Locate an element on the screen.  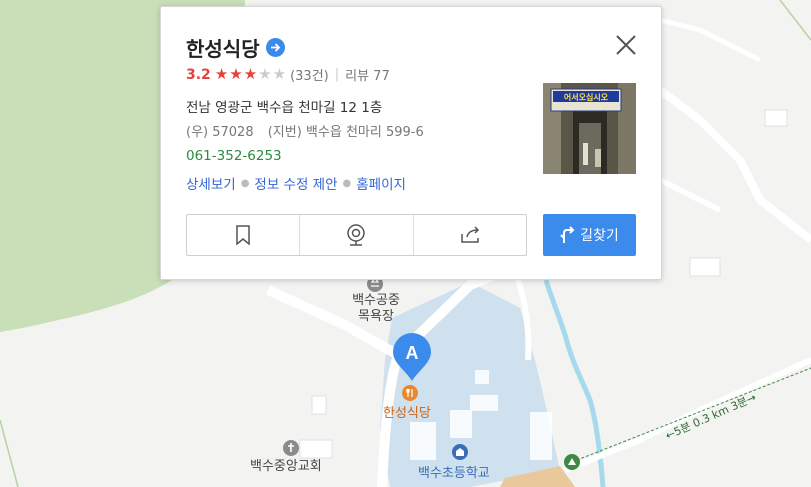
phone-number: 061-352-6253 is located at coordinates (234, 156).